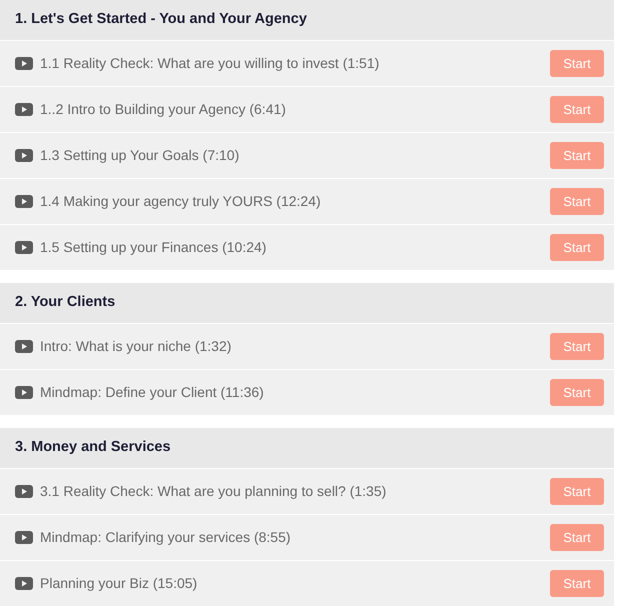 Image resolution: width=618 pixels, height=606 pixels. What do you see at coordinates (136, 346) in the screenshot?
I see `lesson-title: Intro: What is your niche (1:32)` at bounding box center [136, 346].